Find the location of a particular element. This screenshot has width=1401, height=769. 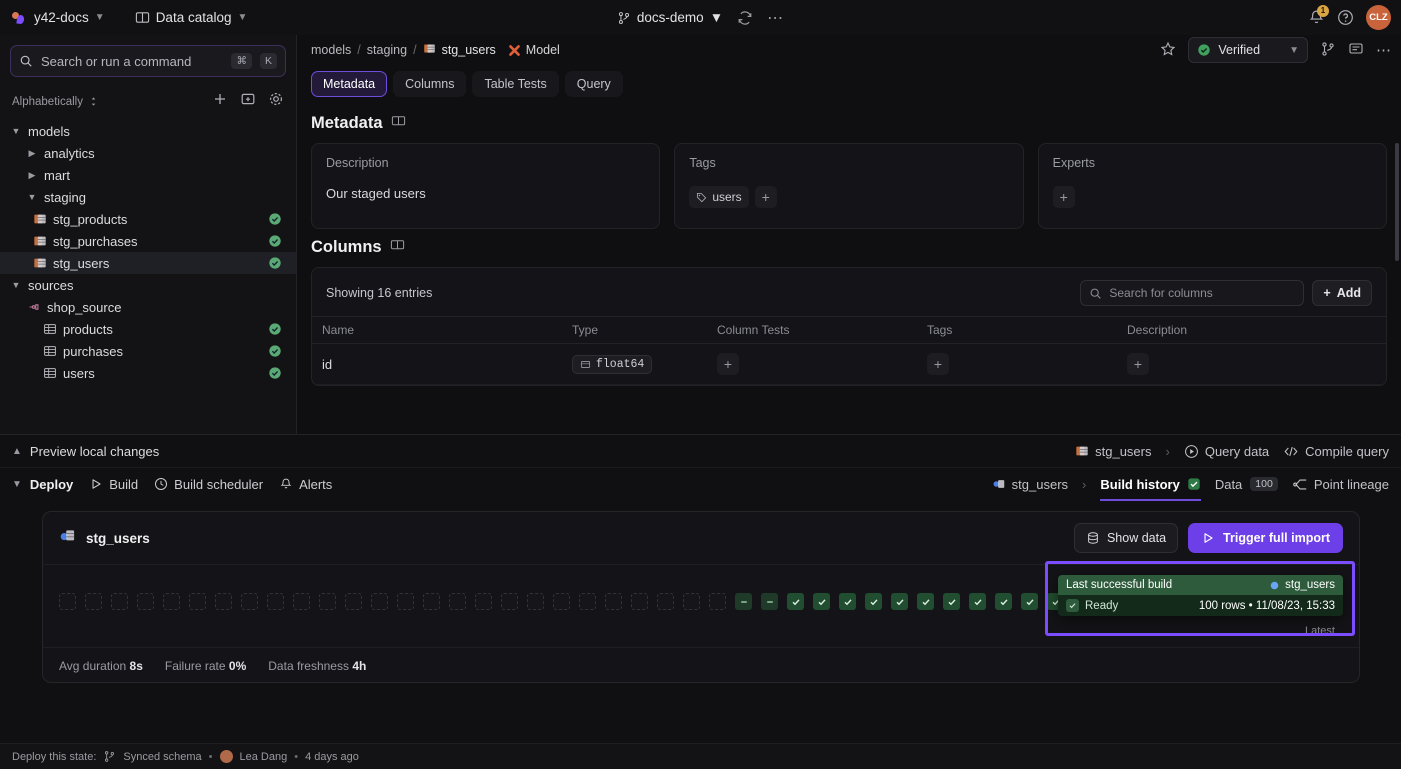

tree-node-stg_users: stg_users is located at coordinates (148, 263).